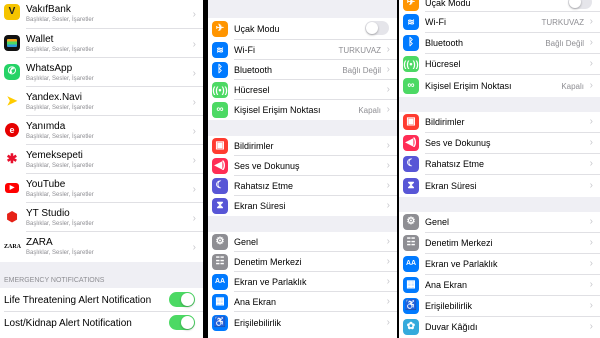  Describe the element at coordinates (101, 325) in the screenshot. I see `lost-kidnap-alert-row: Lost/Kidnap Alert Notification` at that location.